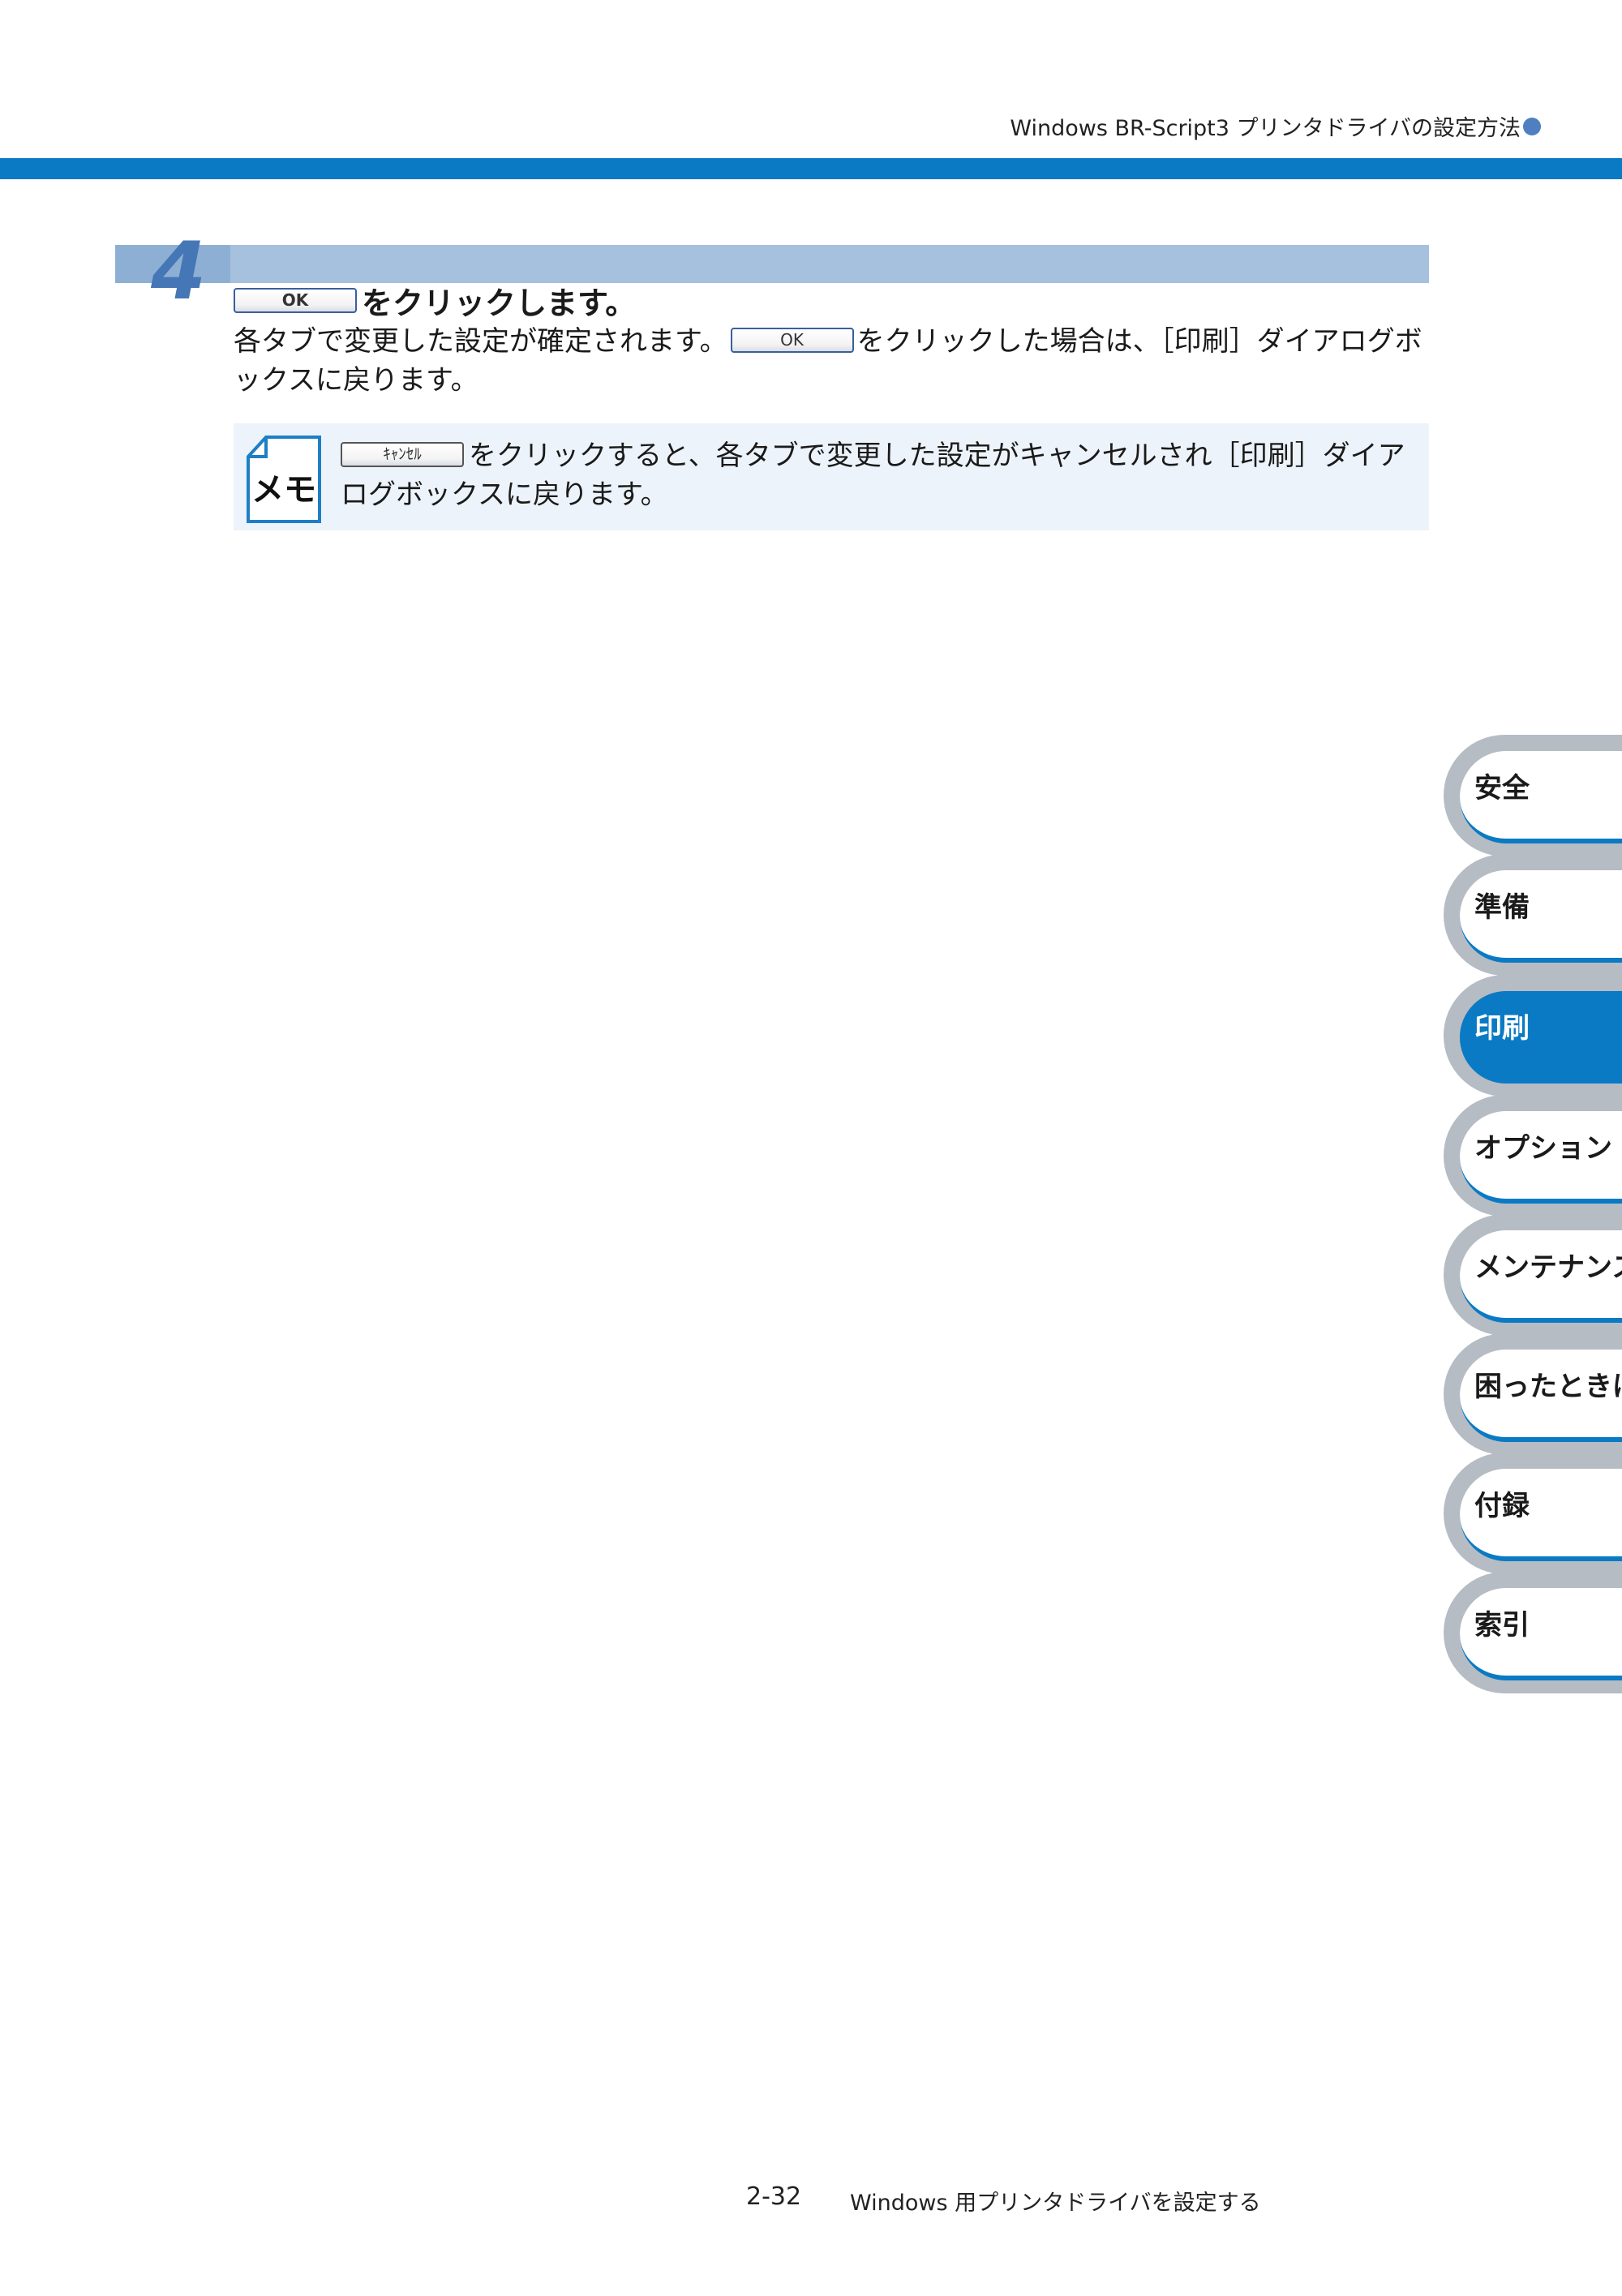 This screenshot has width=1622, height=2296. What do you see at coordinates (403, 454) in the screenshot?
I see `cancel-button-image: ｷｬﾝｾﾙ` at bounding box center [403, 454].